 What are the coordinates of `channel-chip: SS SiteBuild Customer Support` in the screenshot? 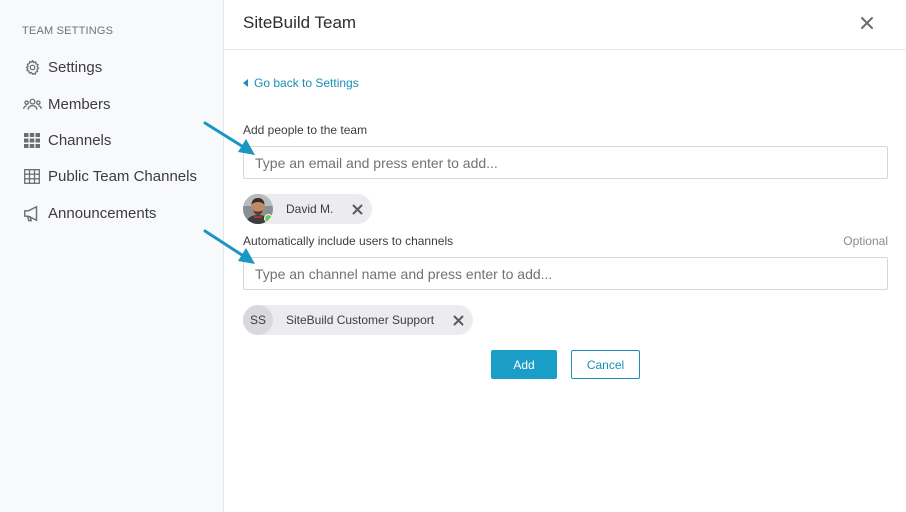 It's located at (358, 320).